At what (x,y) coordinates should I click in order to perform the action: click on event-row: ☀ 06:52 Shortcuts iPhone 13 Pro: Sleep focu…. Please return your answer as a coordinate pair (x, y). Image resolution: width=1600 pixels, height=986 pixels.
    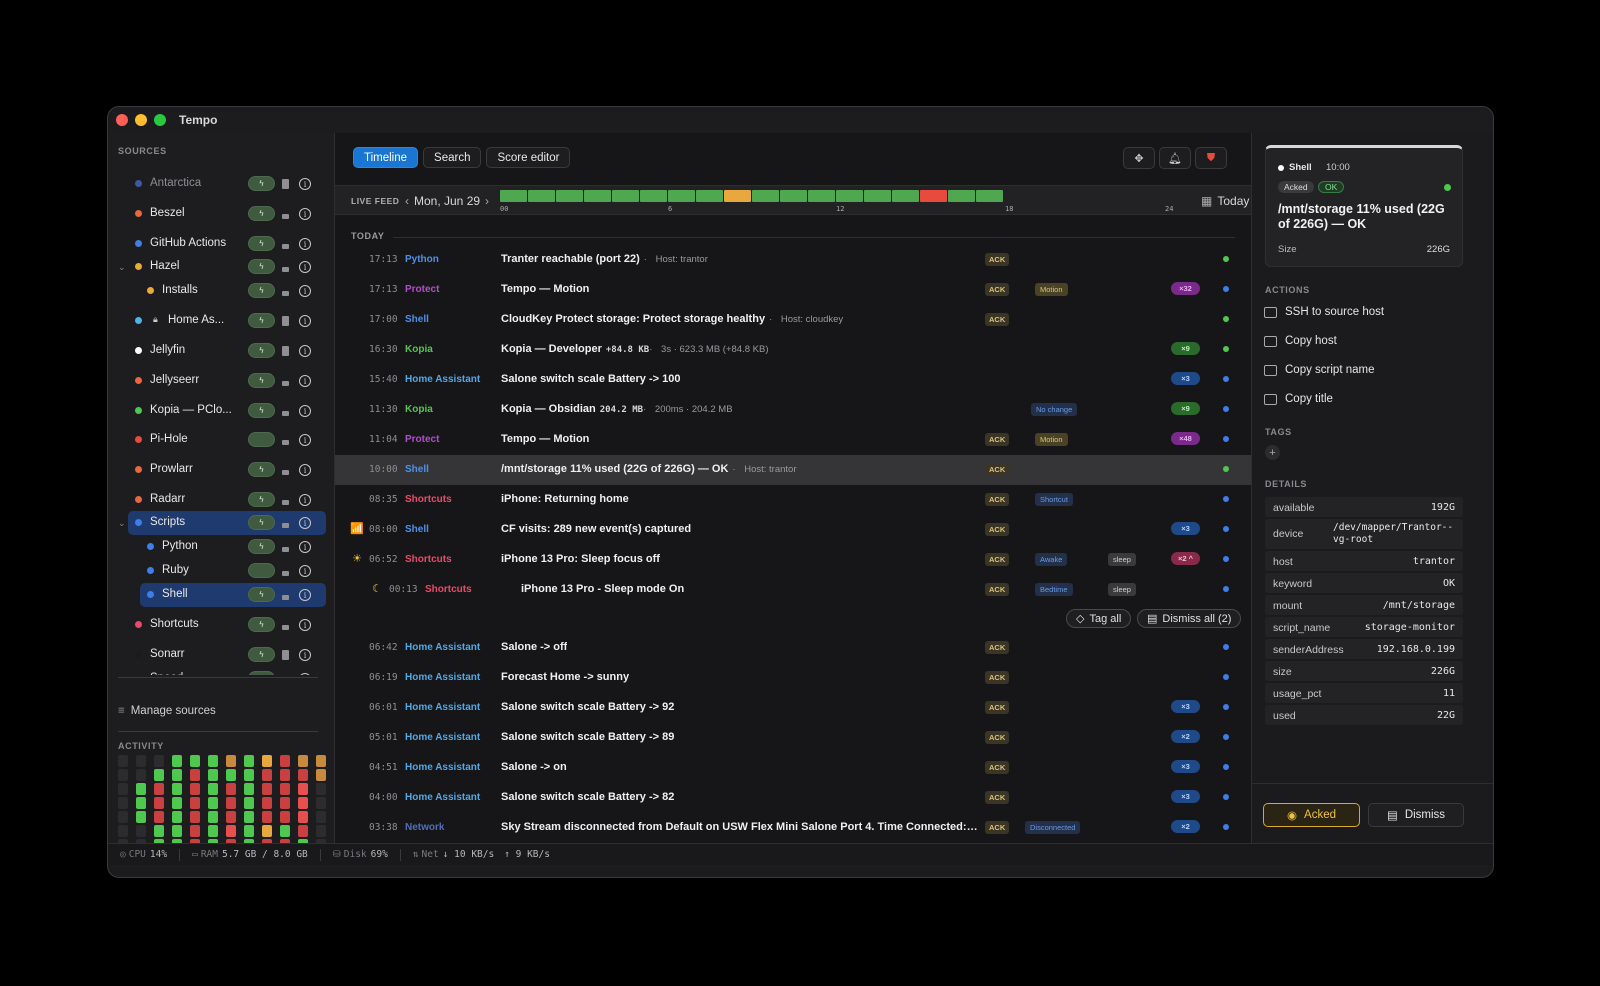
    Looking at the image, I should click on (793, 560).